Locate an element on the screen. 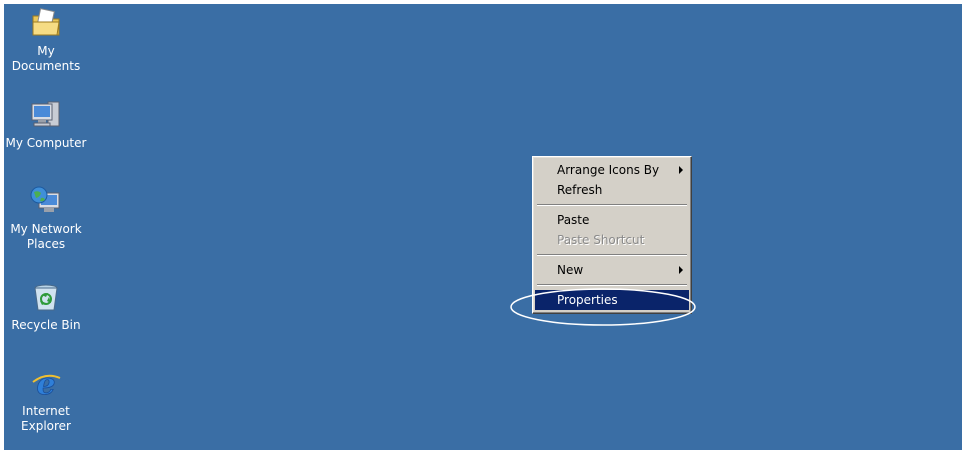 Image resolution: width=966 pixels, height=450 pixels. menu-item-paste-shortcut: Paste Shortcut is located at coordinates (612, 240).